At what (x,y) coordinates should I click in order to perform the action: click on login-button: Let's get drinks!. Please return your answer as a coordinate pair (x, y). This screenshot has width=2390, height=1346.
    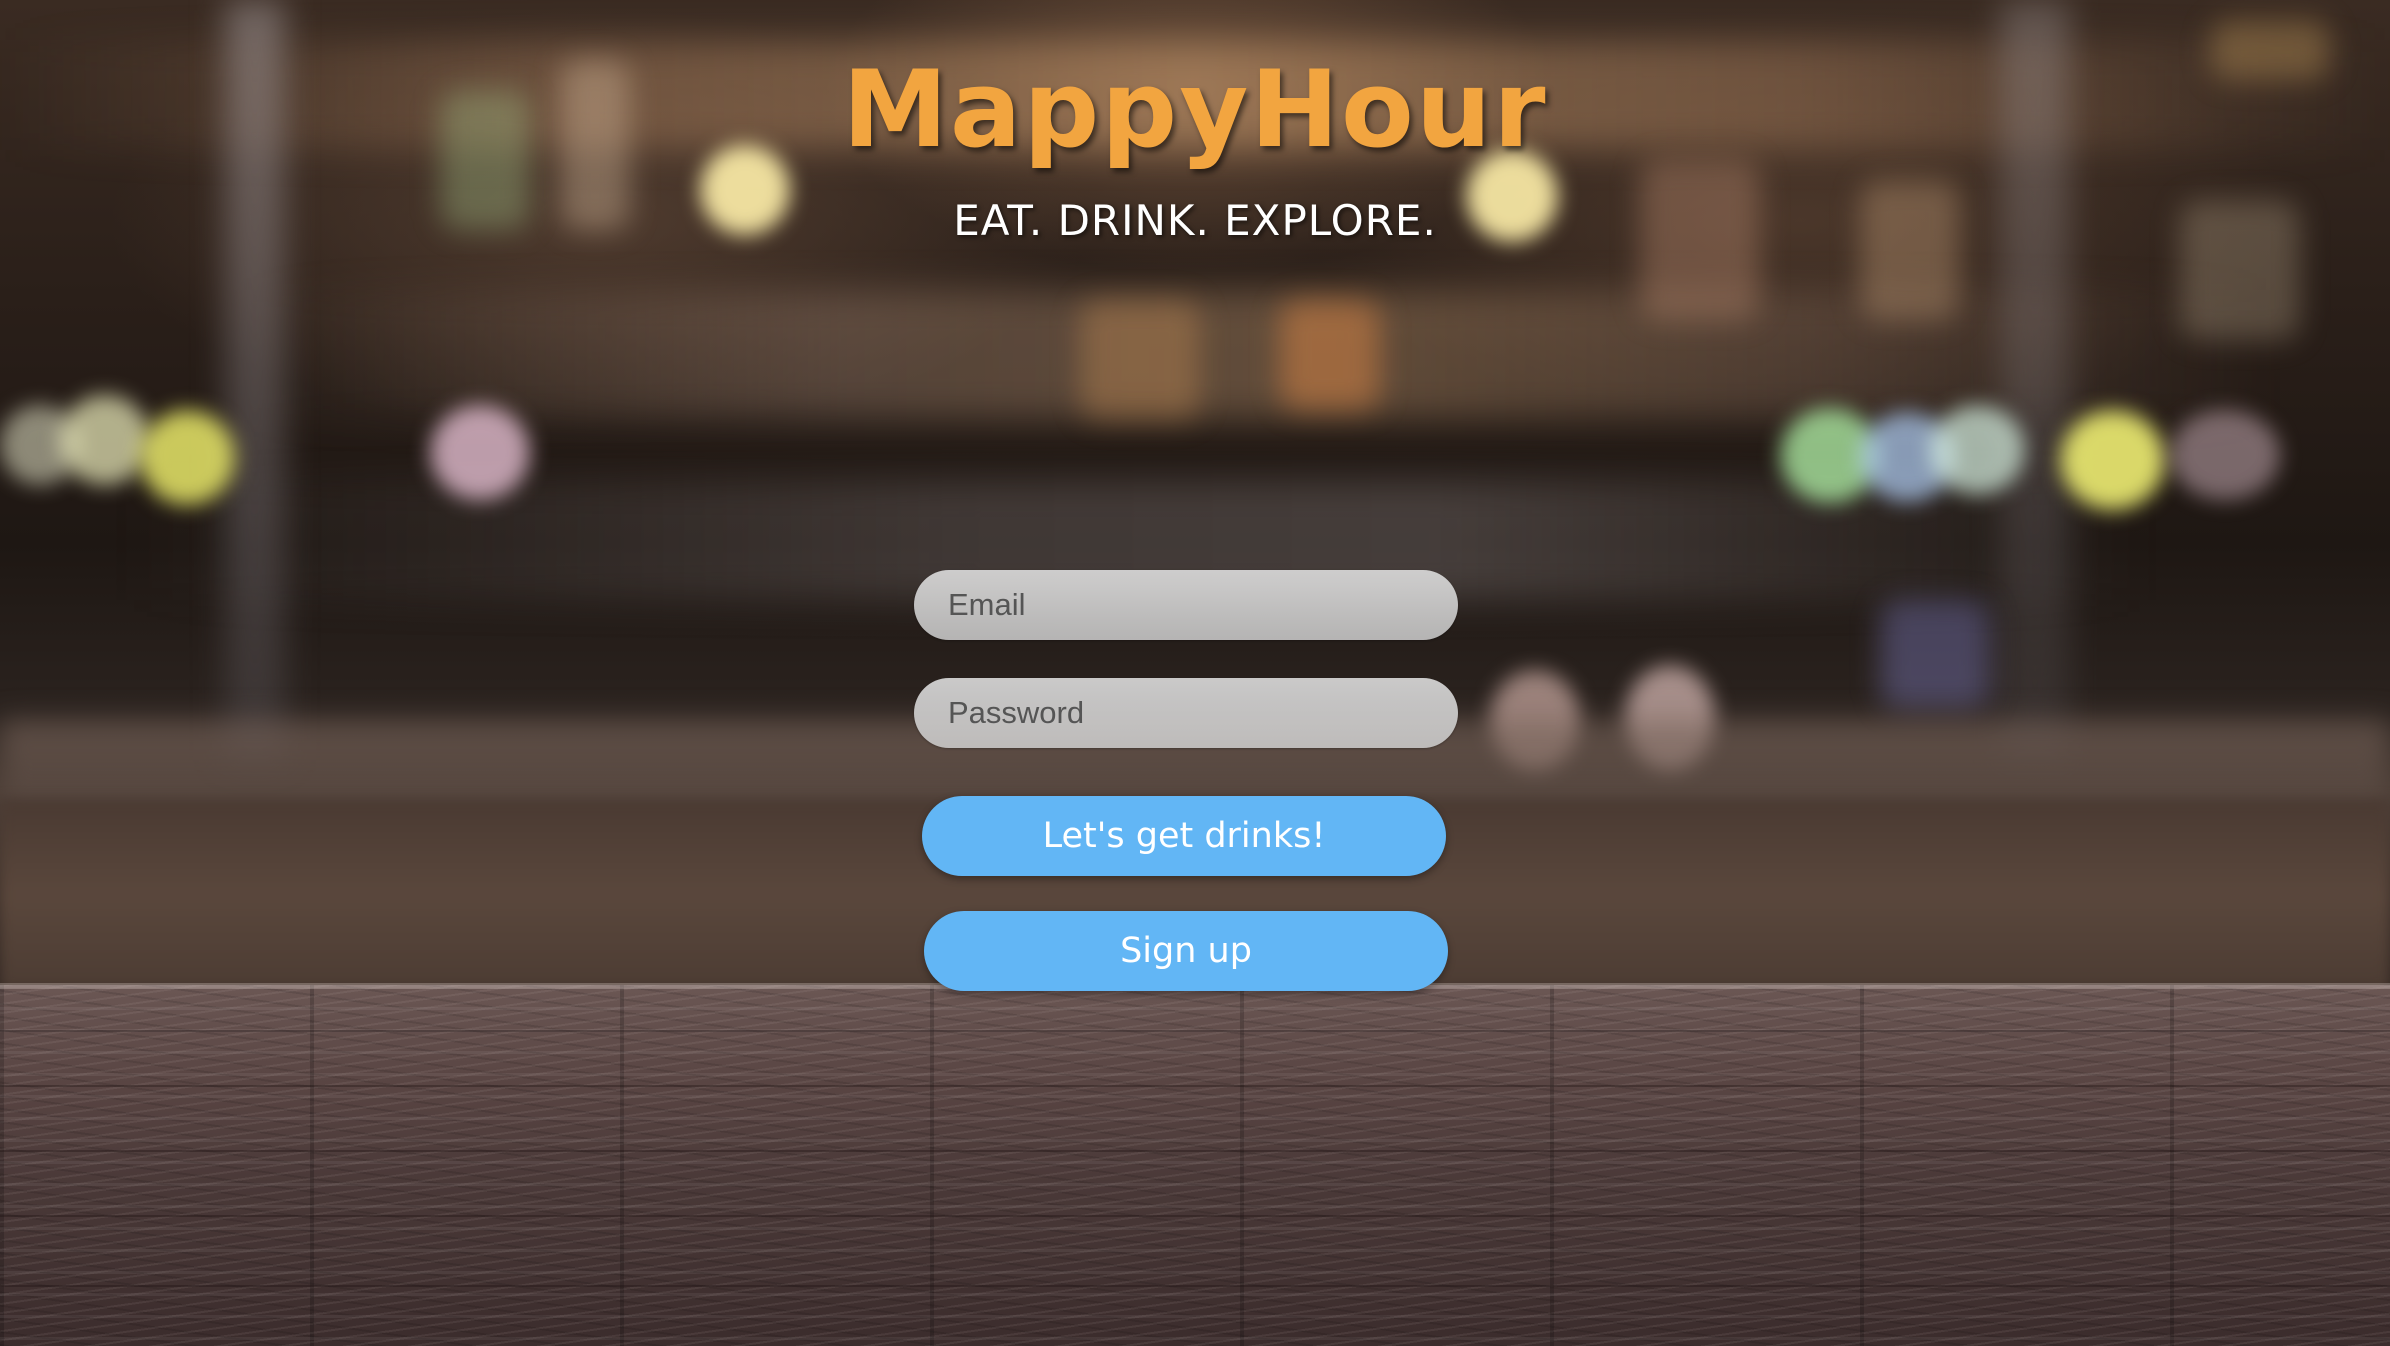
    Looking at the image, I should click on (1184, 836).